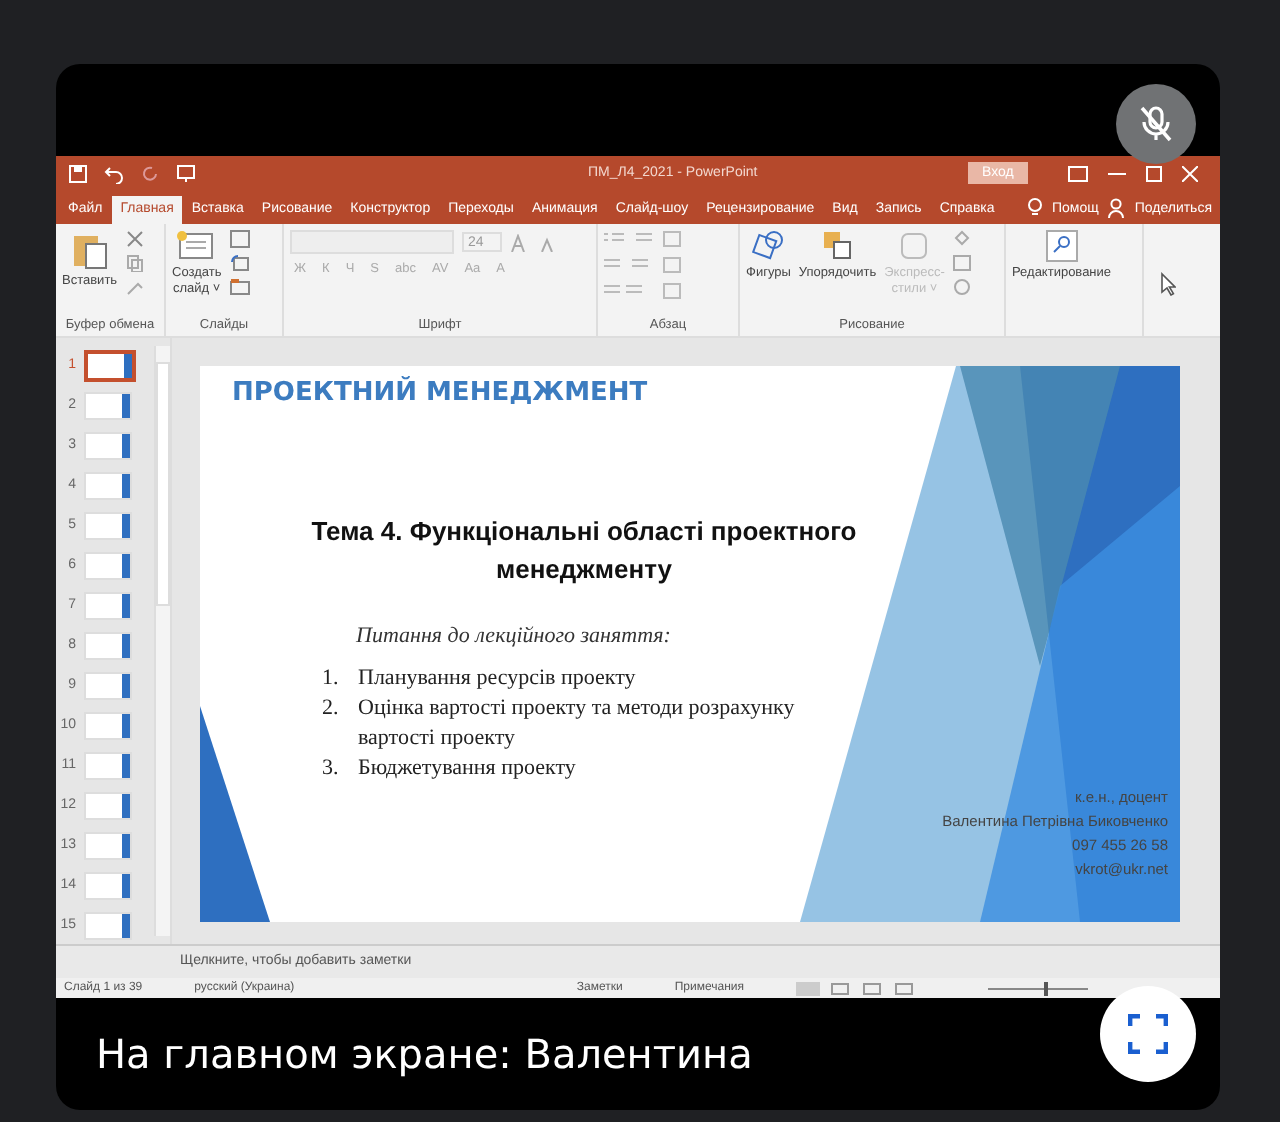 Image resolution: width=1280 pixels, height=1122 pixels. I want to click on ribbon-display-icon, so click(1077, 173).